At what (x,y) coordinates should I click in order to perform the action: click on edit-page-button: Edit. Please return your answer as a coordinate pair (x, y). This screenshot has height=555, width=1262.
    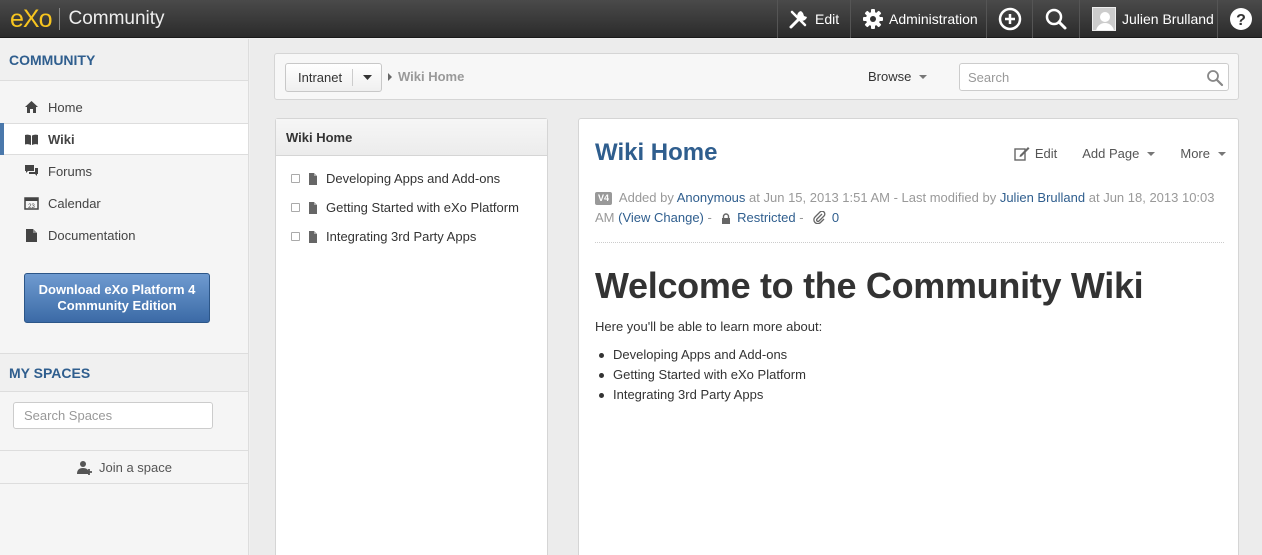
    Looking at the image, I should click on (1035, 153).